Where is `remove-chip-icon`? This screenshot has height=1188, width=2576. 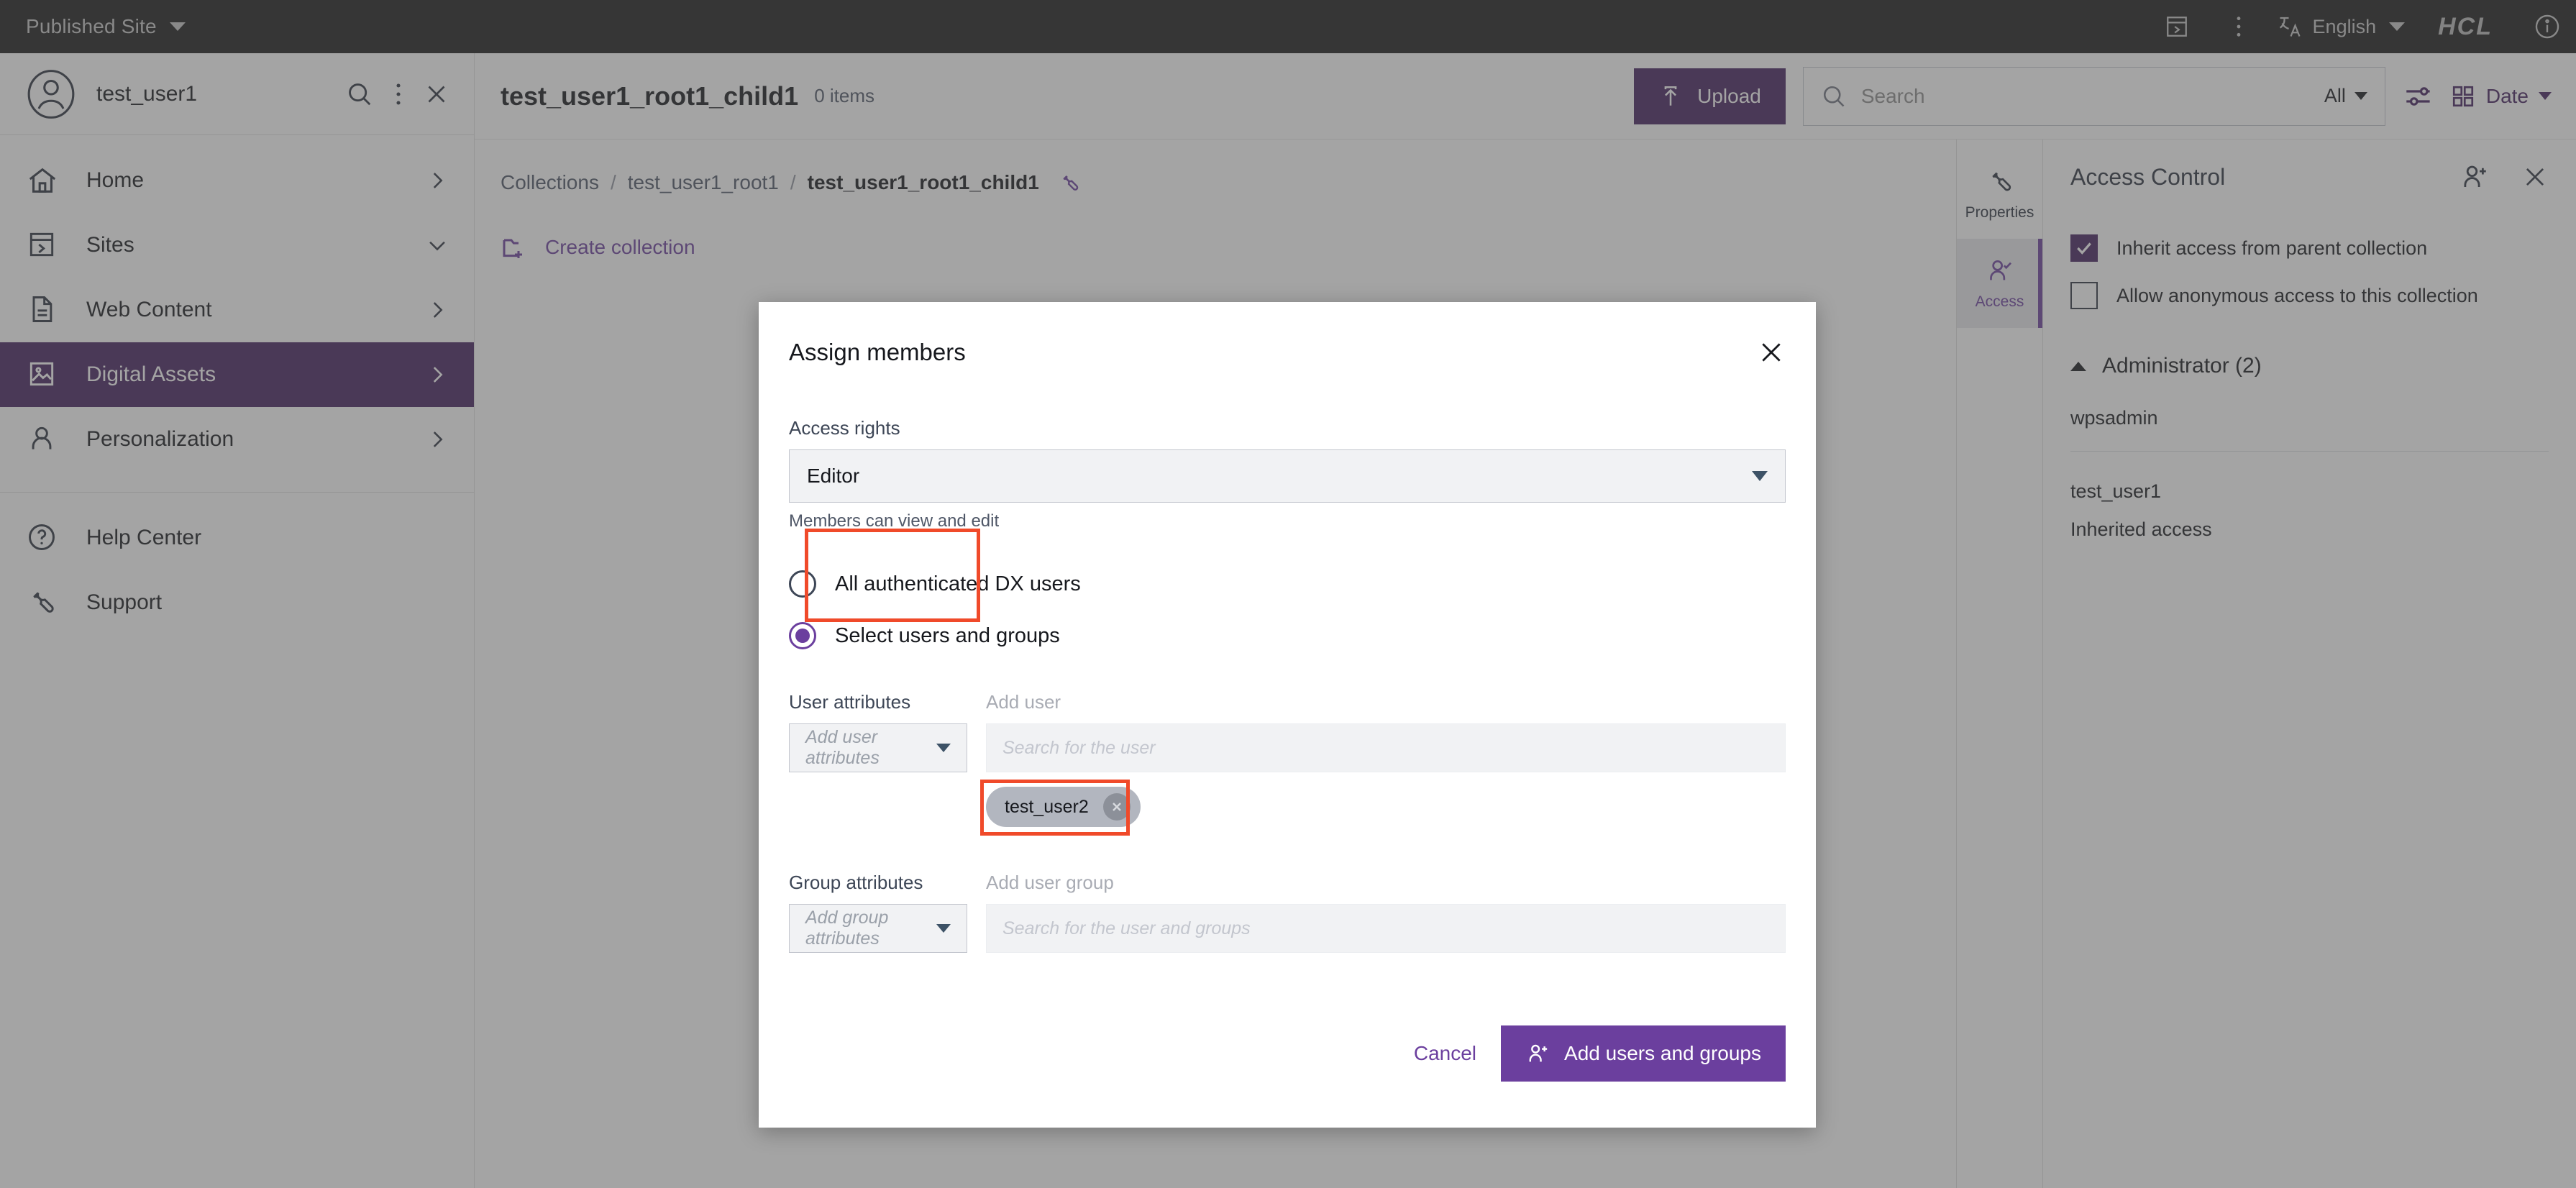 remove-chip-icon is located at coordinates (1116, 807).